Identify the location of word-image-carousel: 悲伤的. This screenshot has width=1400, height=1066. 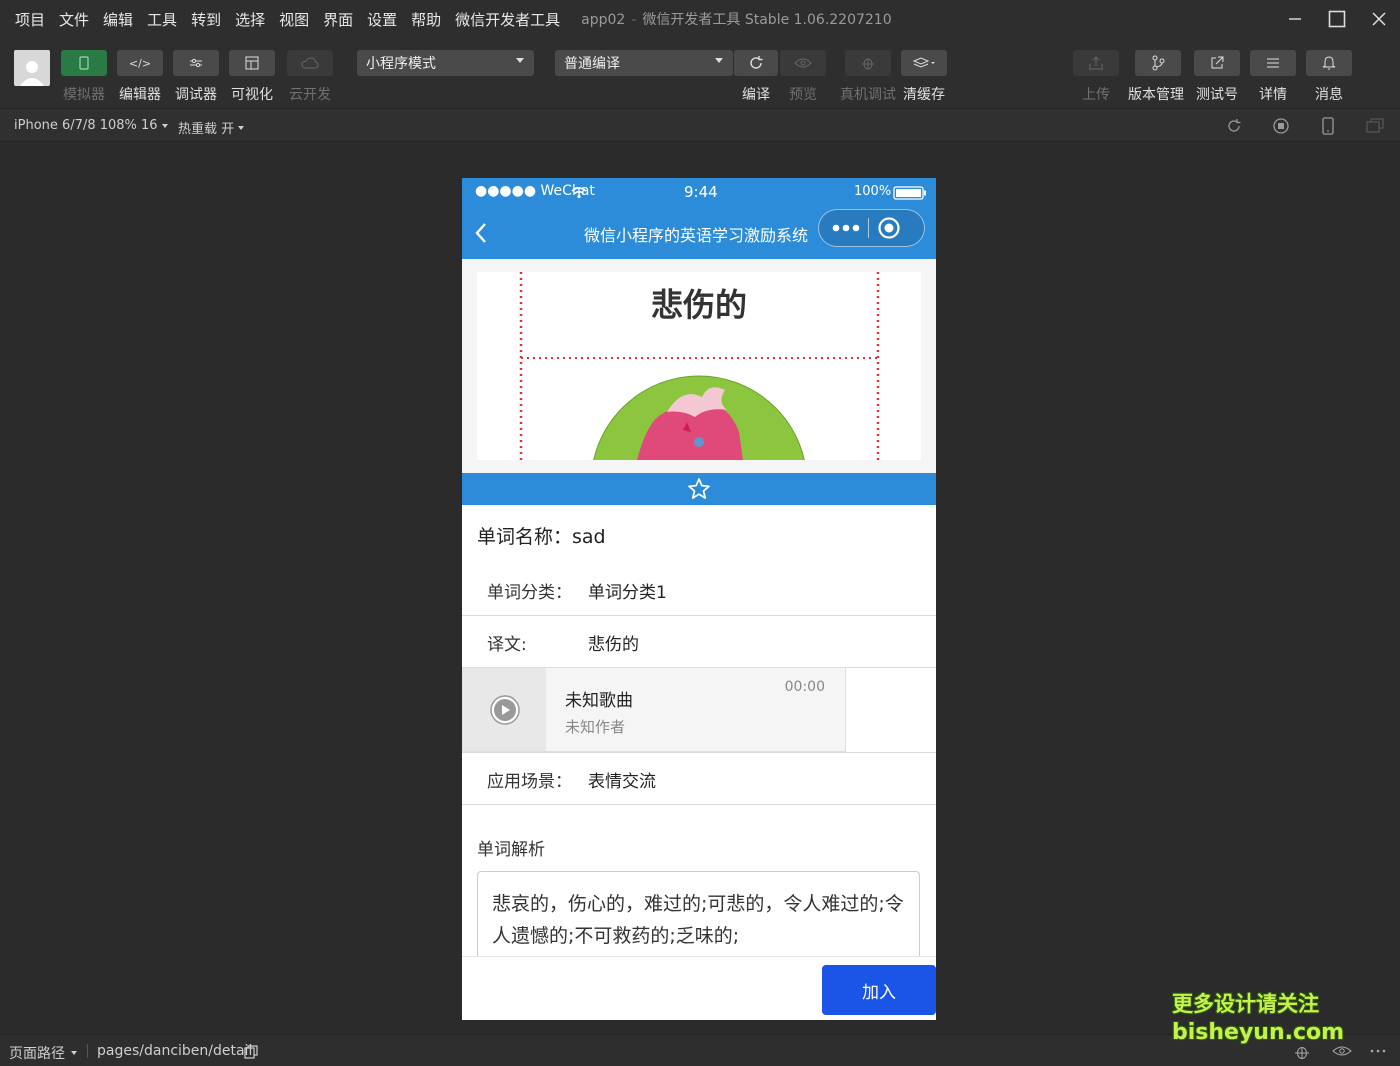
(699, 366).